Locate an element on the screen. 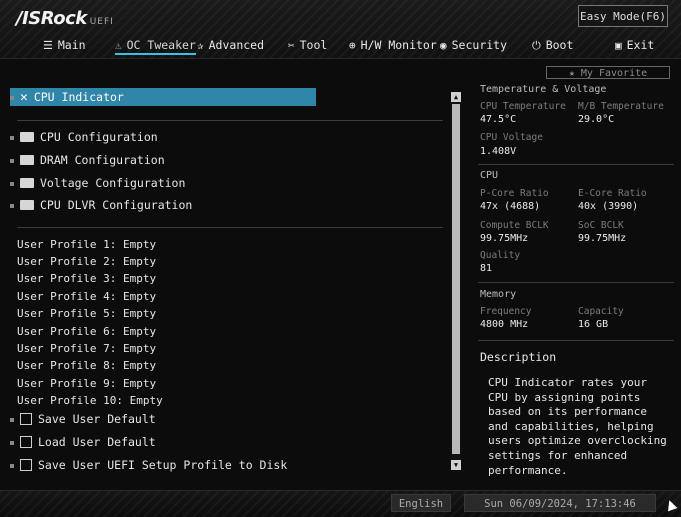  tab-hw-monitor: ⊕ H/W Monitor is located at coordinates (393, 45).